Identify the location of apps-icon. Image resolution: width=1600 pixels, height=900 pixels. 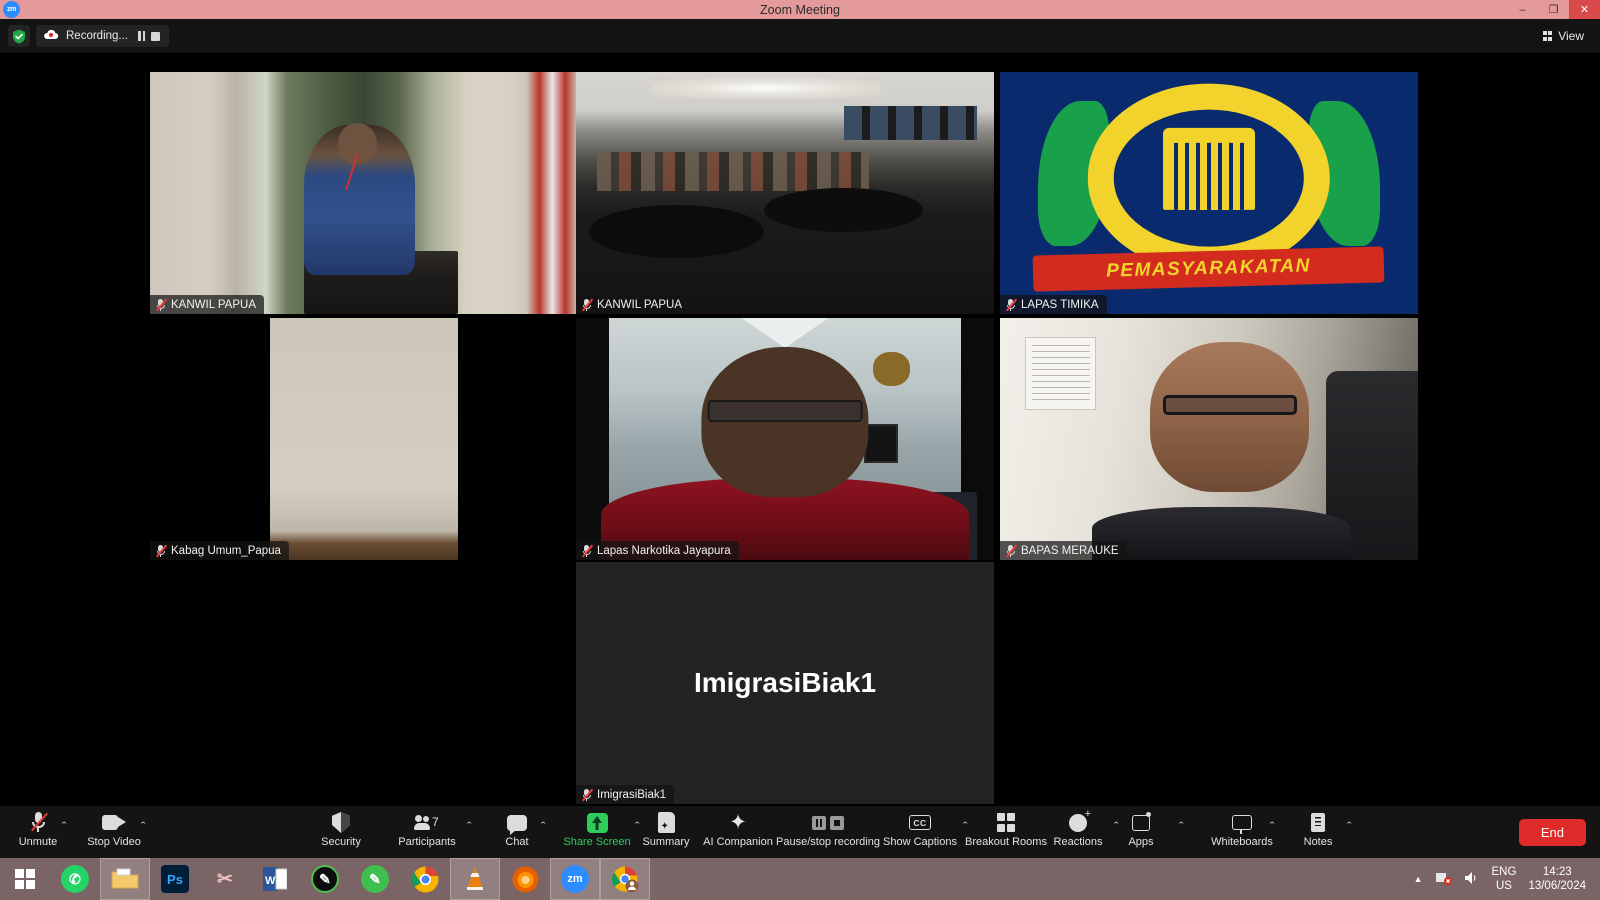
(1141, 822).